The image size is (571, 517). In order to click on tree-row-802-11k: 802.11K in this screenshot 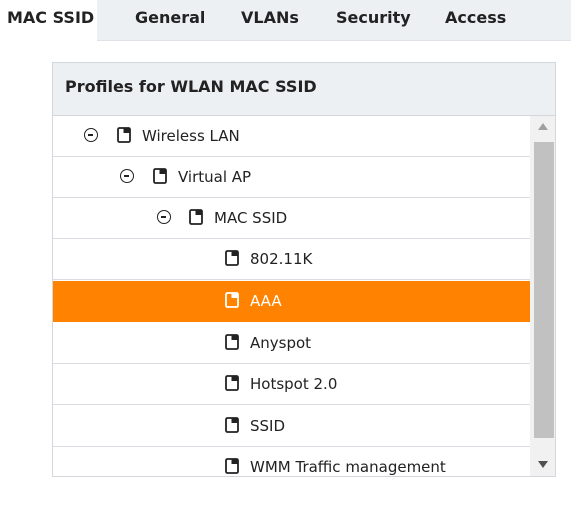, I will do `click(291, 259)`.